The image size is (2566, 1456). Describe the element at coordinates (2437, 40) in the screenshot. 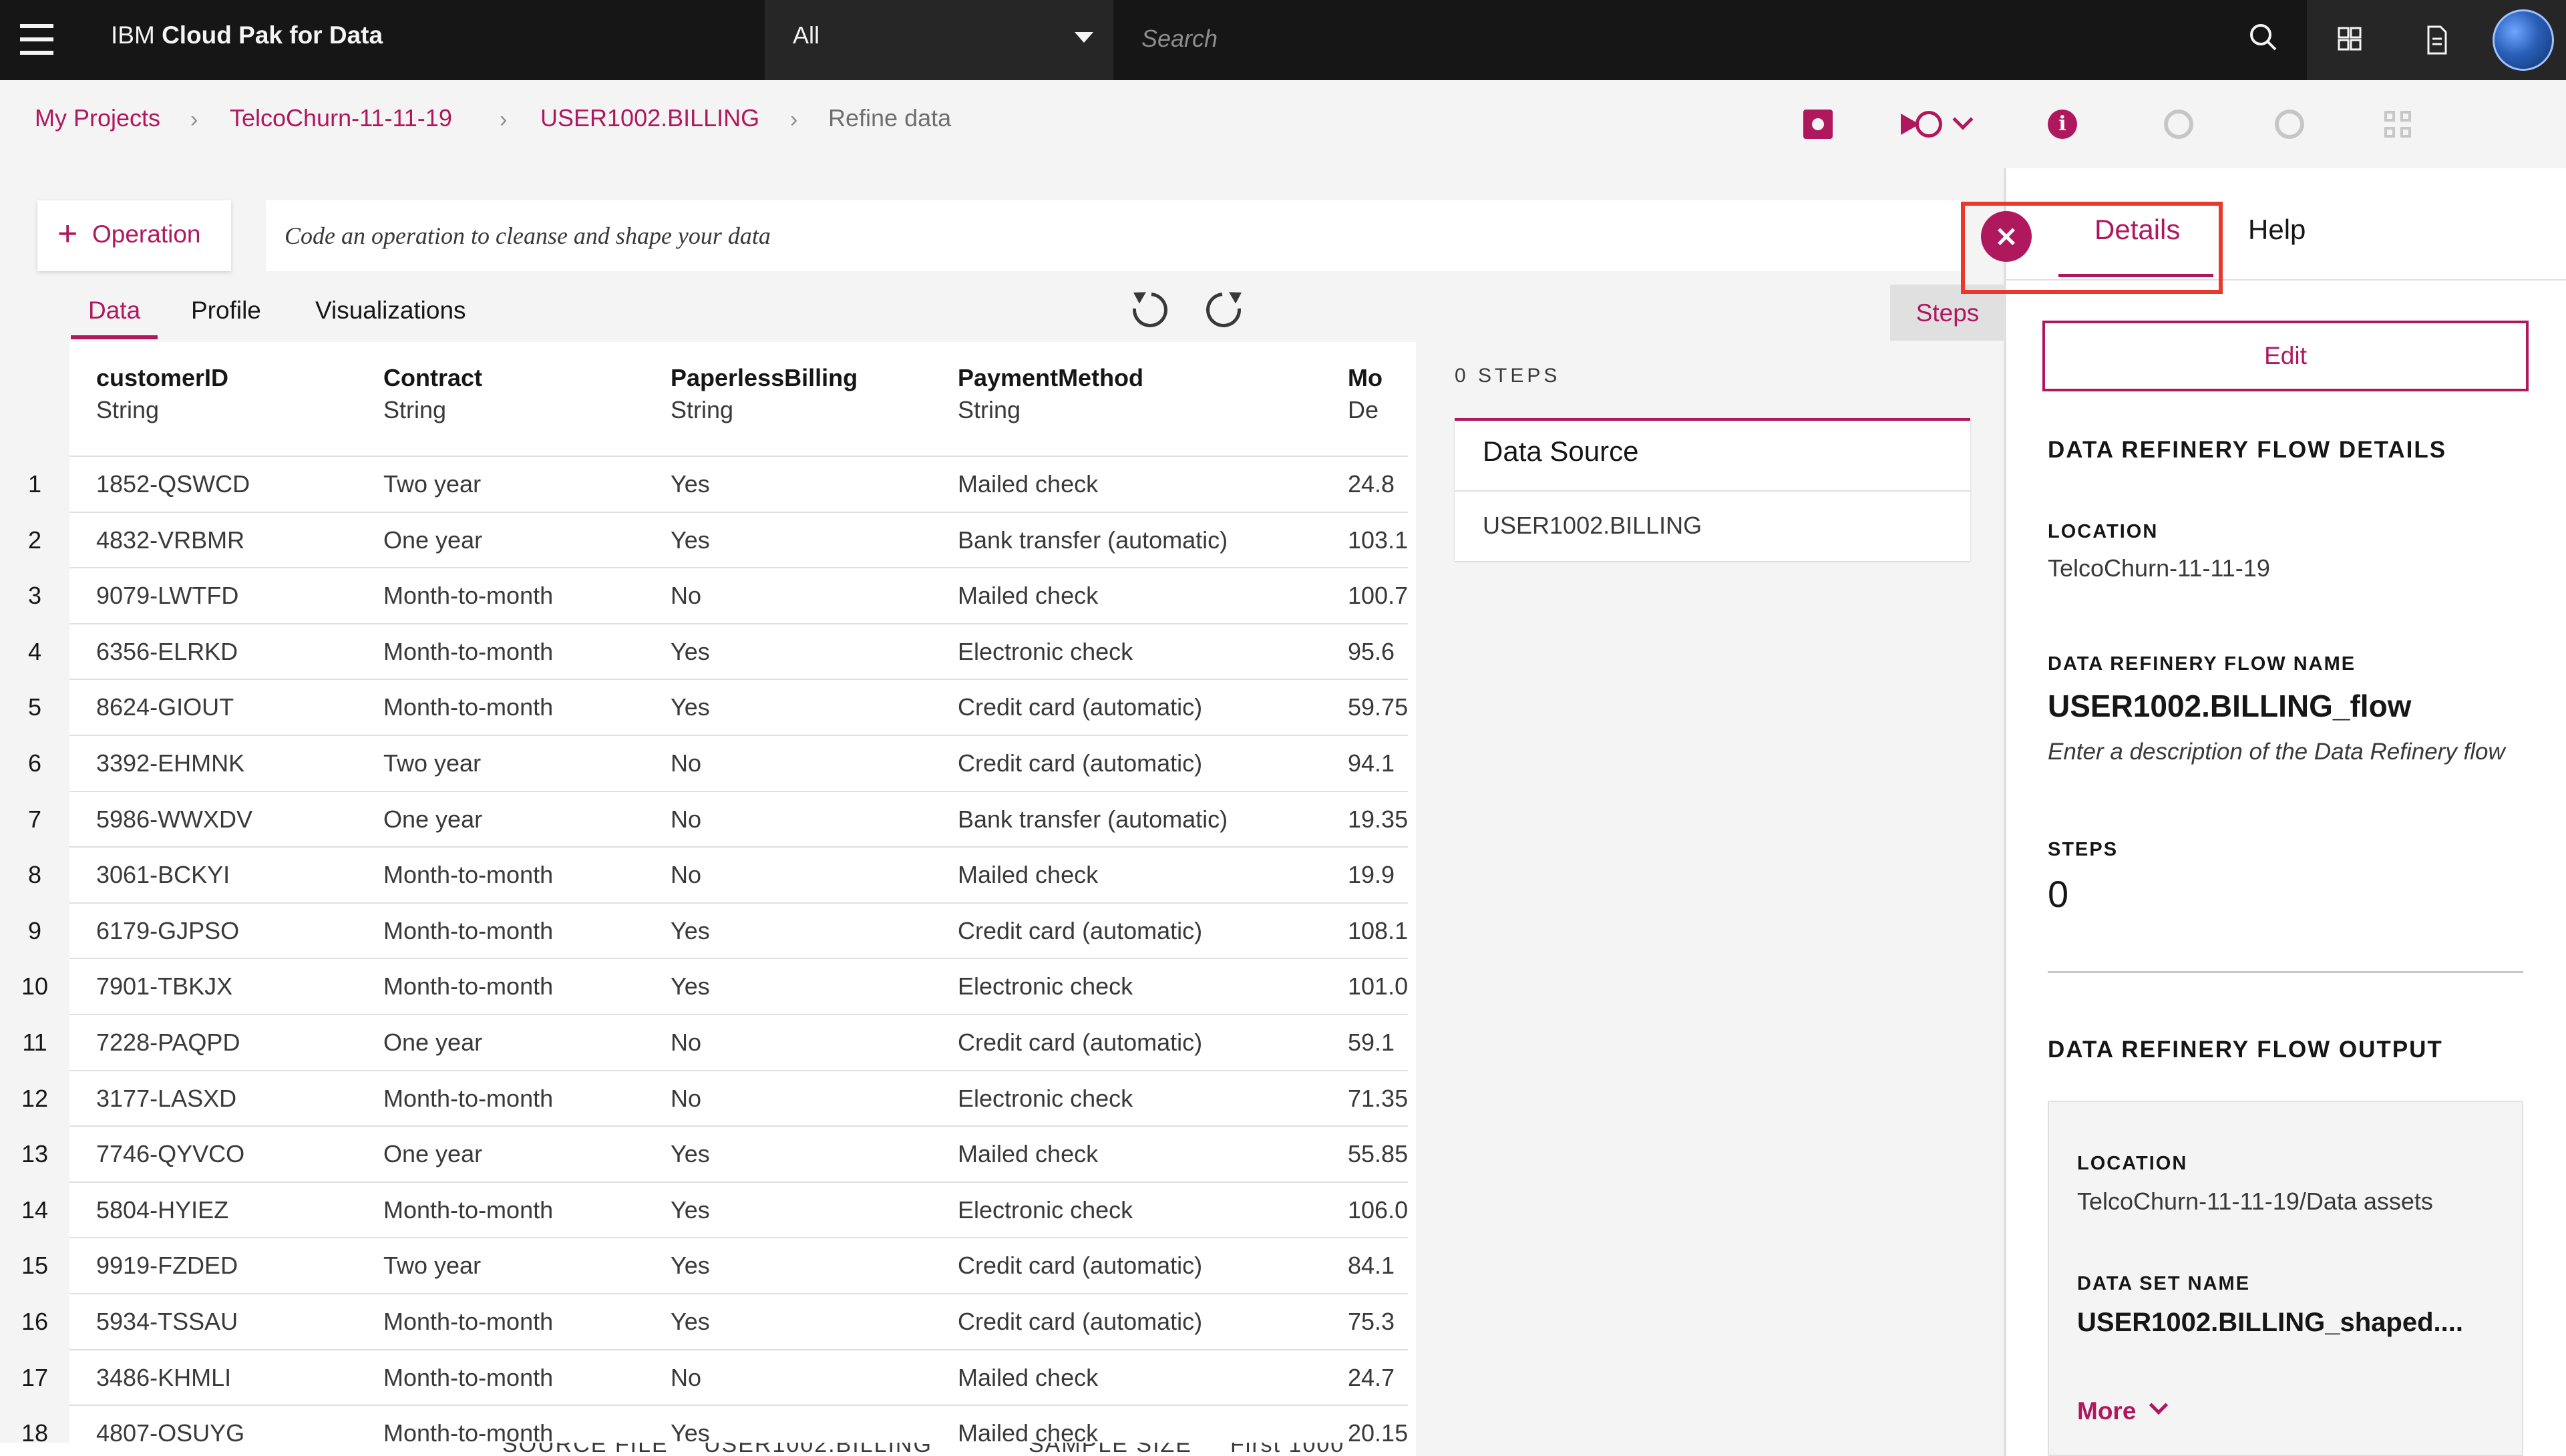

I see `documentation-button` at that location.